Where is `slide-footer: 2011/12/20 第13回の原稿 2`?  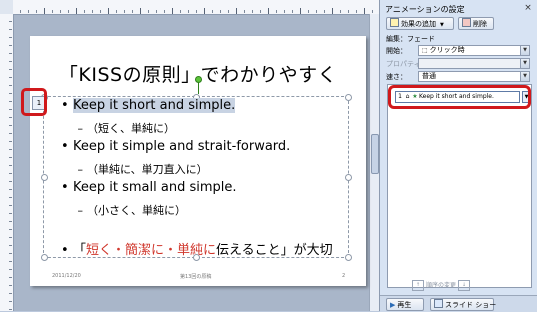
slide-footer: 2011/12/20 第13回の原稿 2 is located at coordinates (198, 278).